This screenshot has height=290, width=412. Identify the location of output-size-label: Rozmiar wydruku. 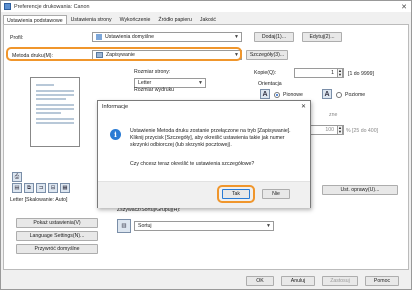
(154, 90).